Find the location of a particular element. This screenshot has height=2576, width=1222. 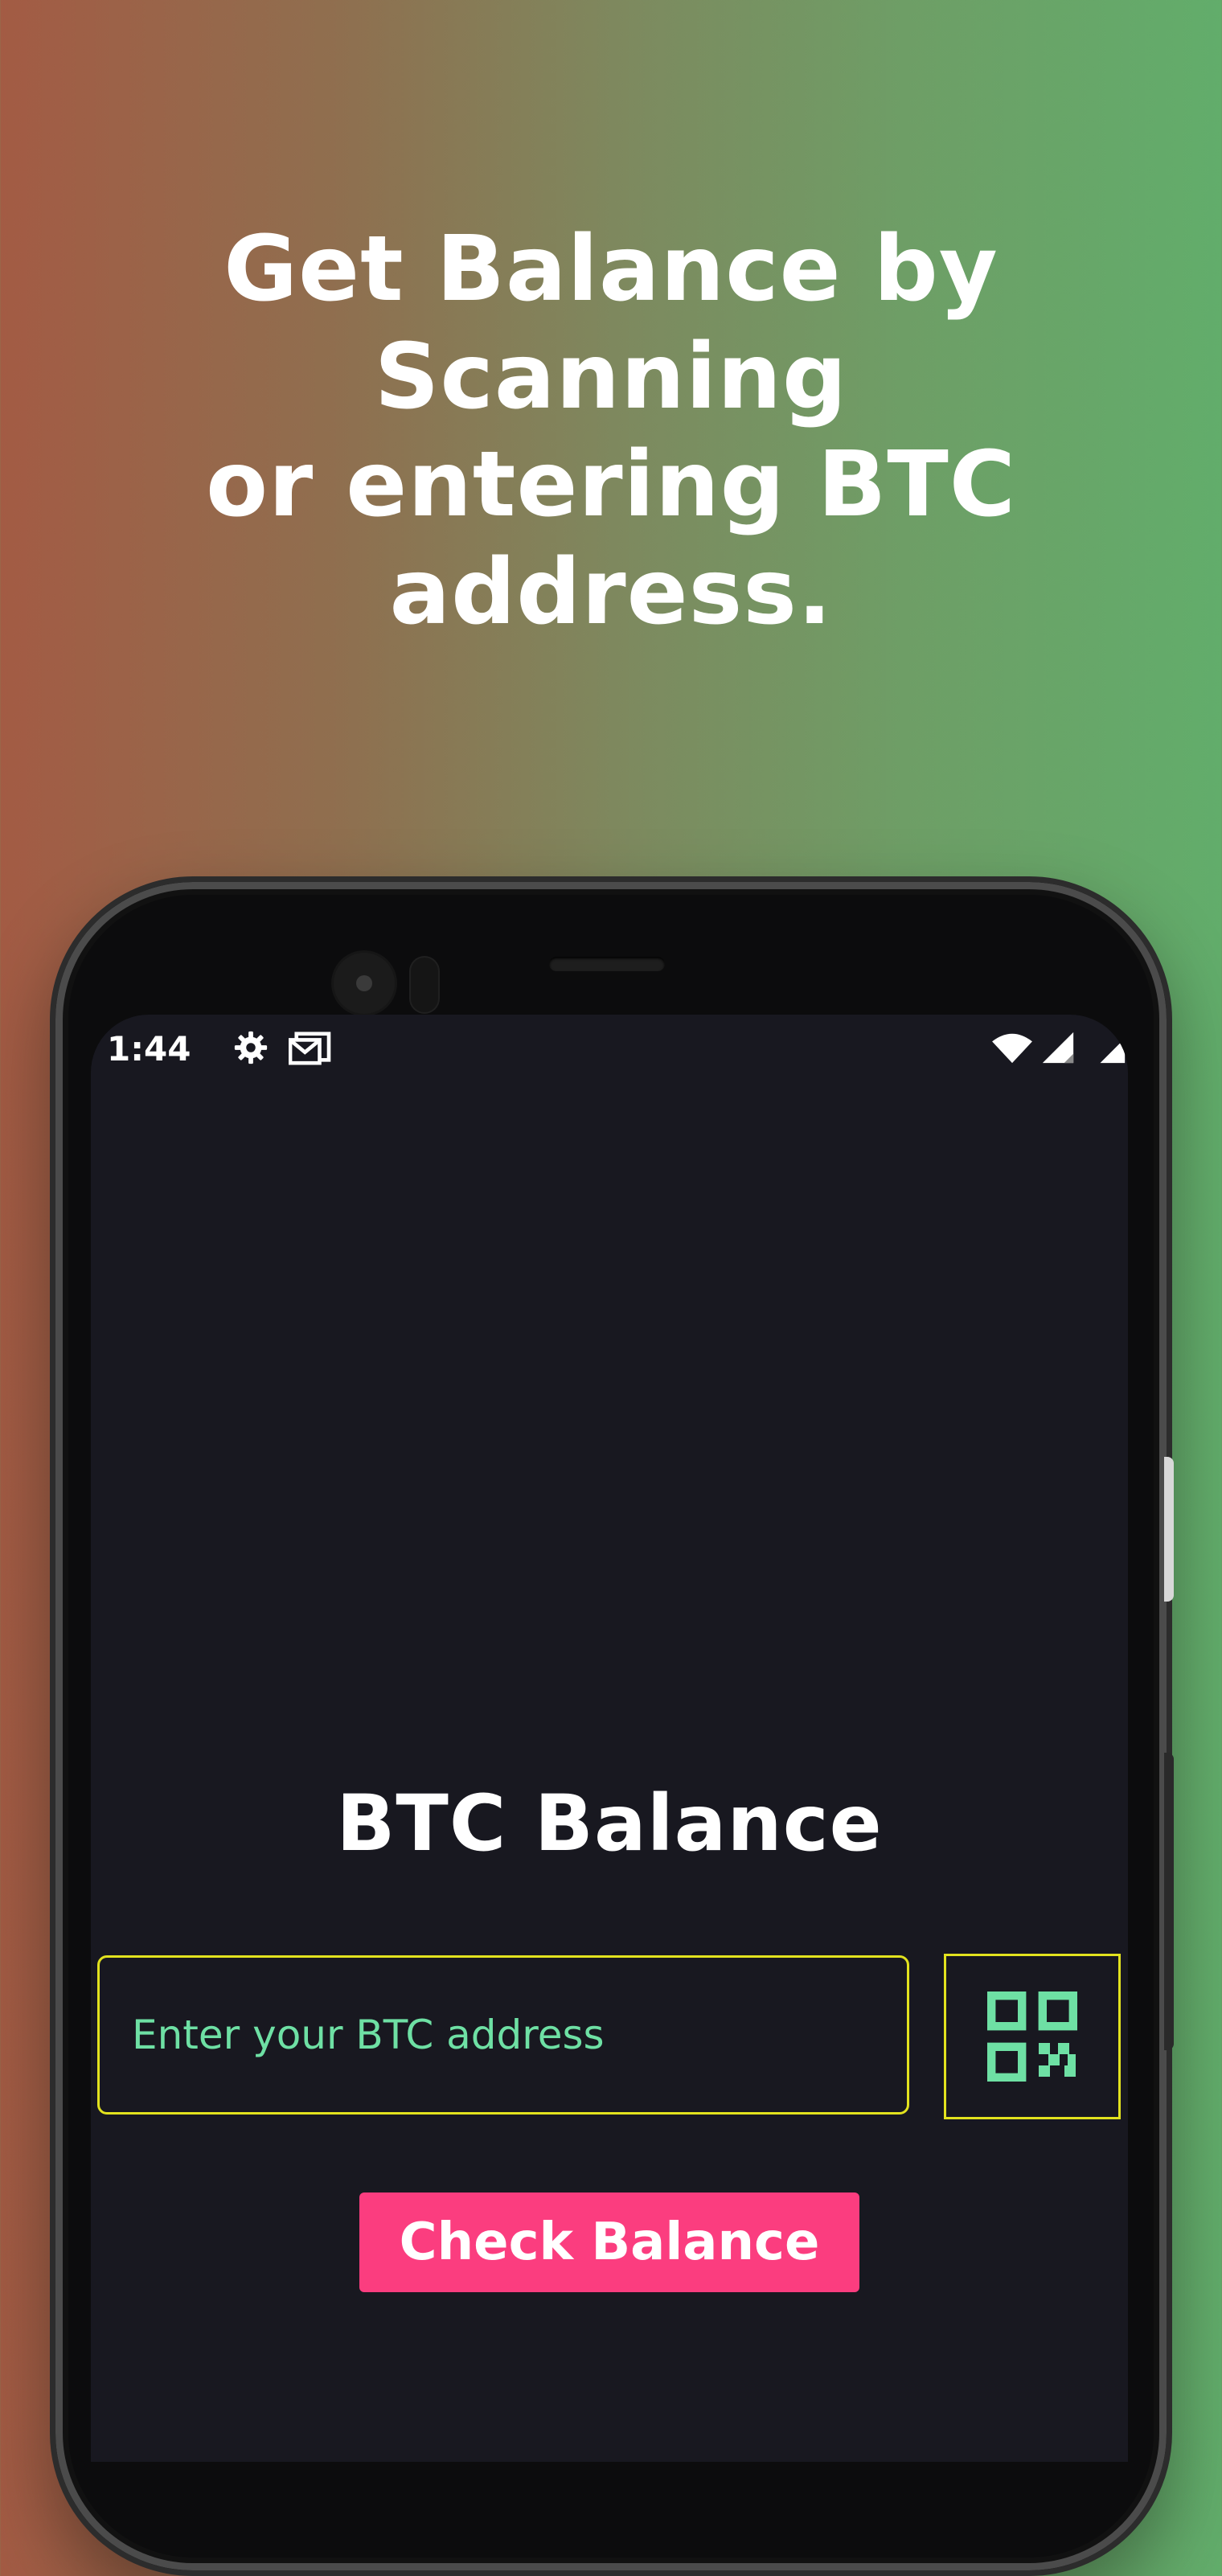

scan-qr-button is located at coordinates (1032, 2036).